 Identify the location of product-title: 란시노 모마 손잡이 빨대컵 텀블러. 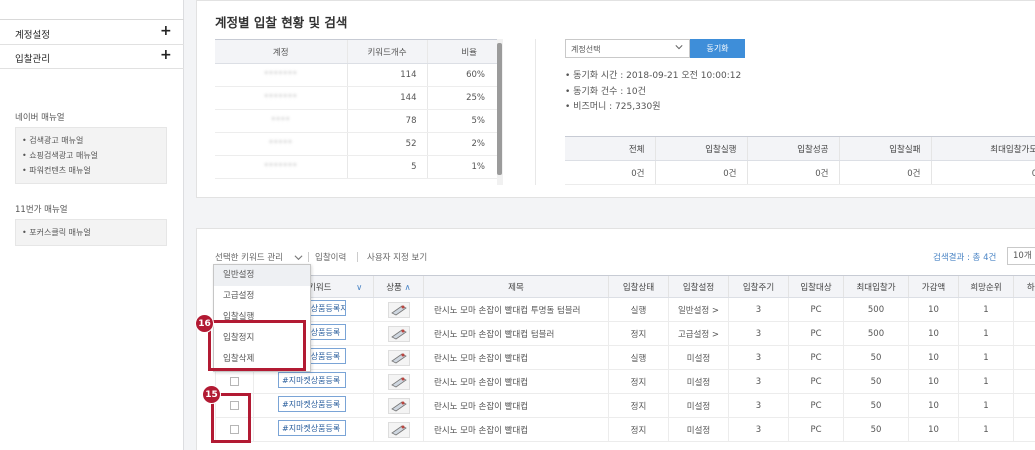
(516, 333).